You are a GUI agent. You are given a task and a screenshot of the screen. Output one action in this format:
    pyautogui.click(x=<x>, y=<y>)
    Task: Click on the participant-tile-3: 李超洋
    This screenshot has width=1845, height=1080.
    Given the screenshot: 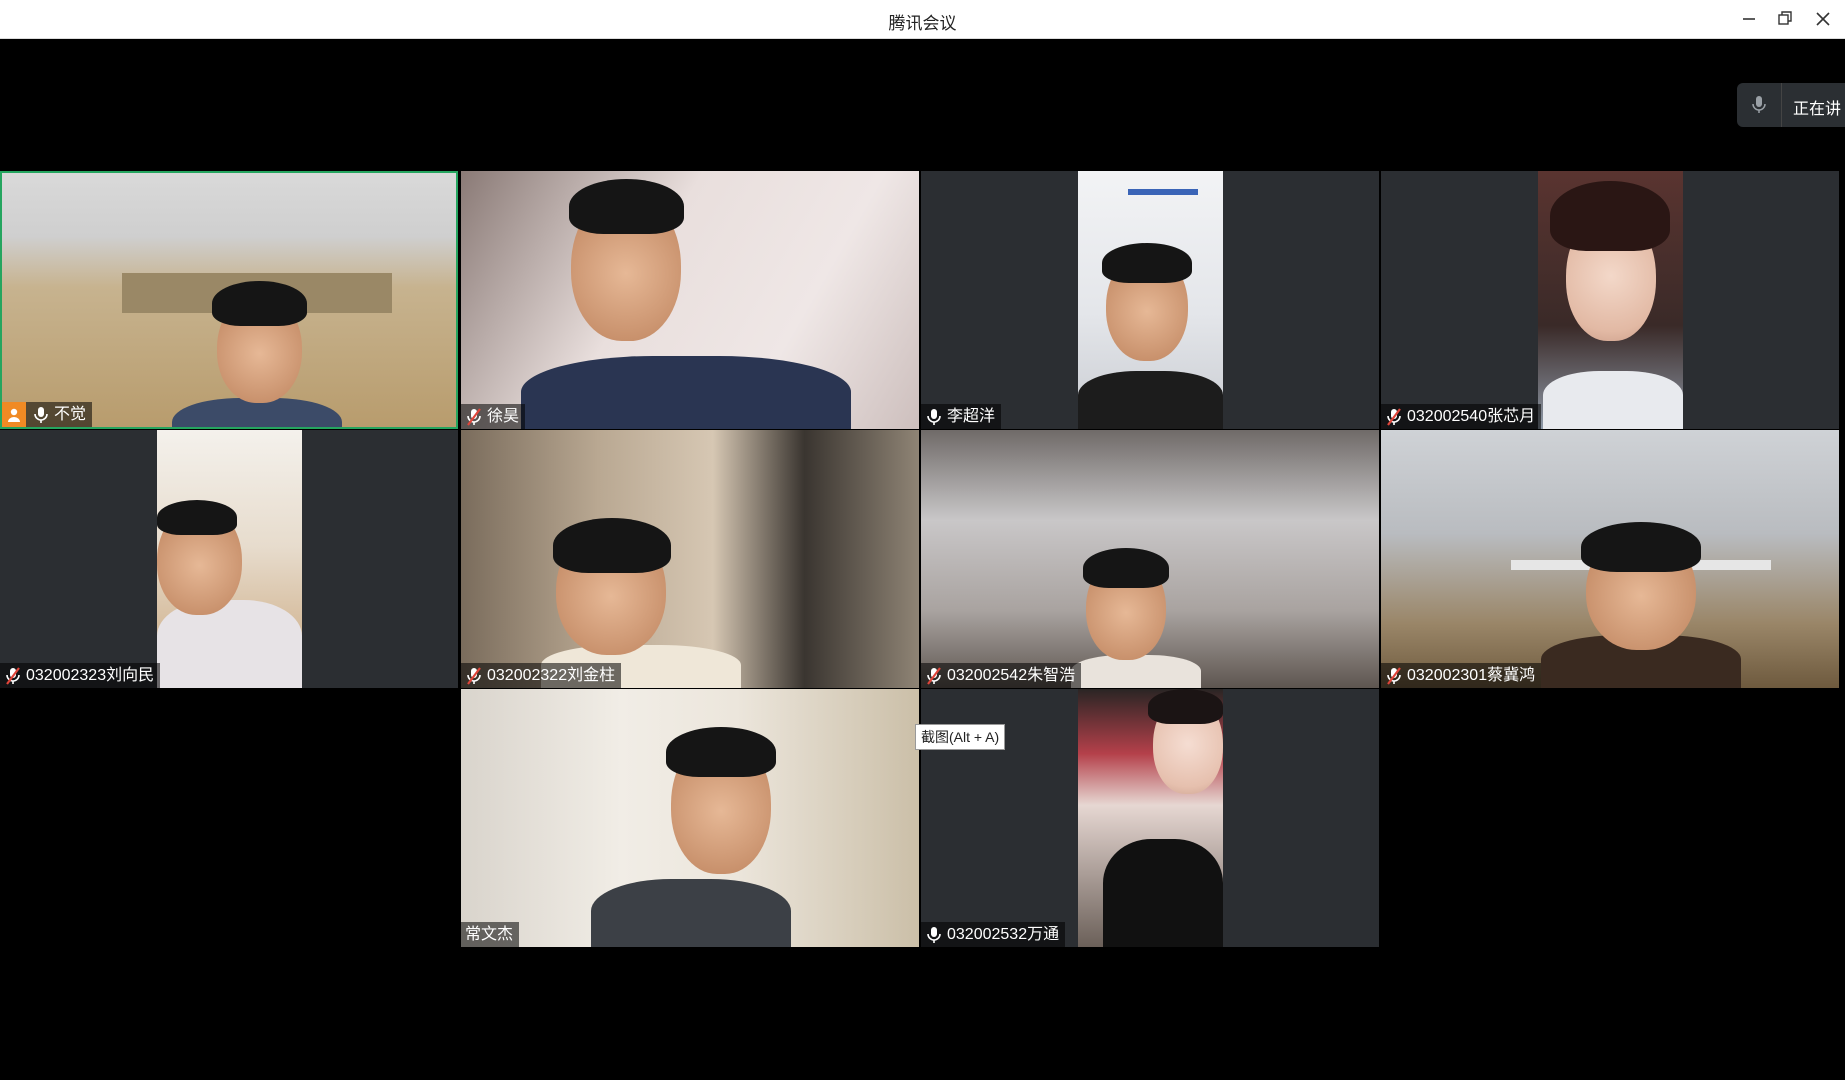 What is the action you would take?
    pyautogui.click(x=1150, y=300)
    